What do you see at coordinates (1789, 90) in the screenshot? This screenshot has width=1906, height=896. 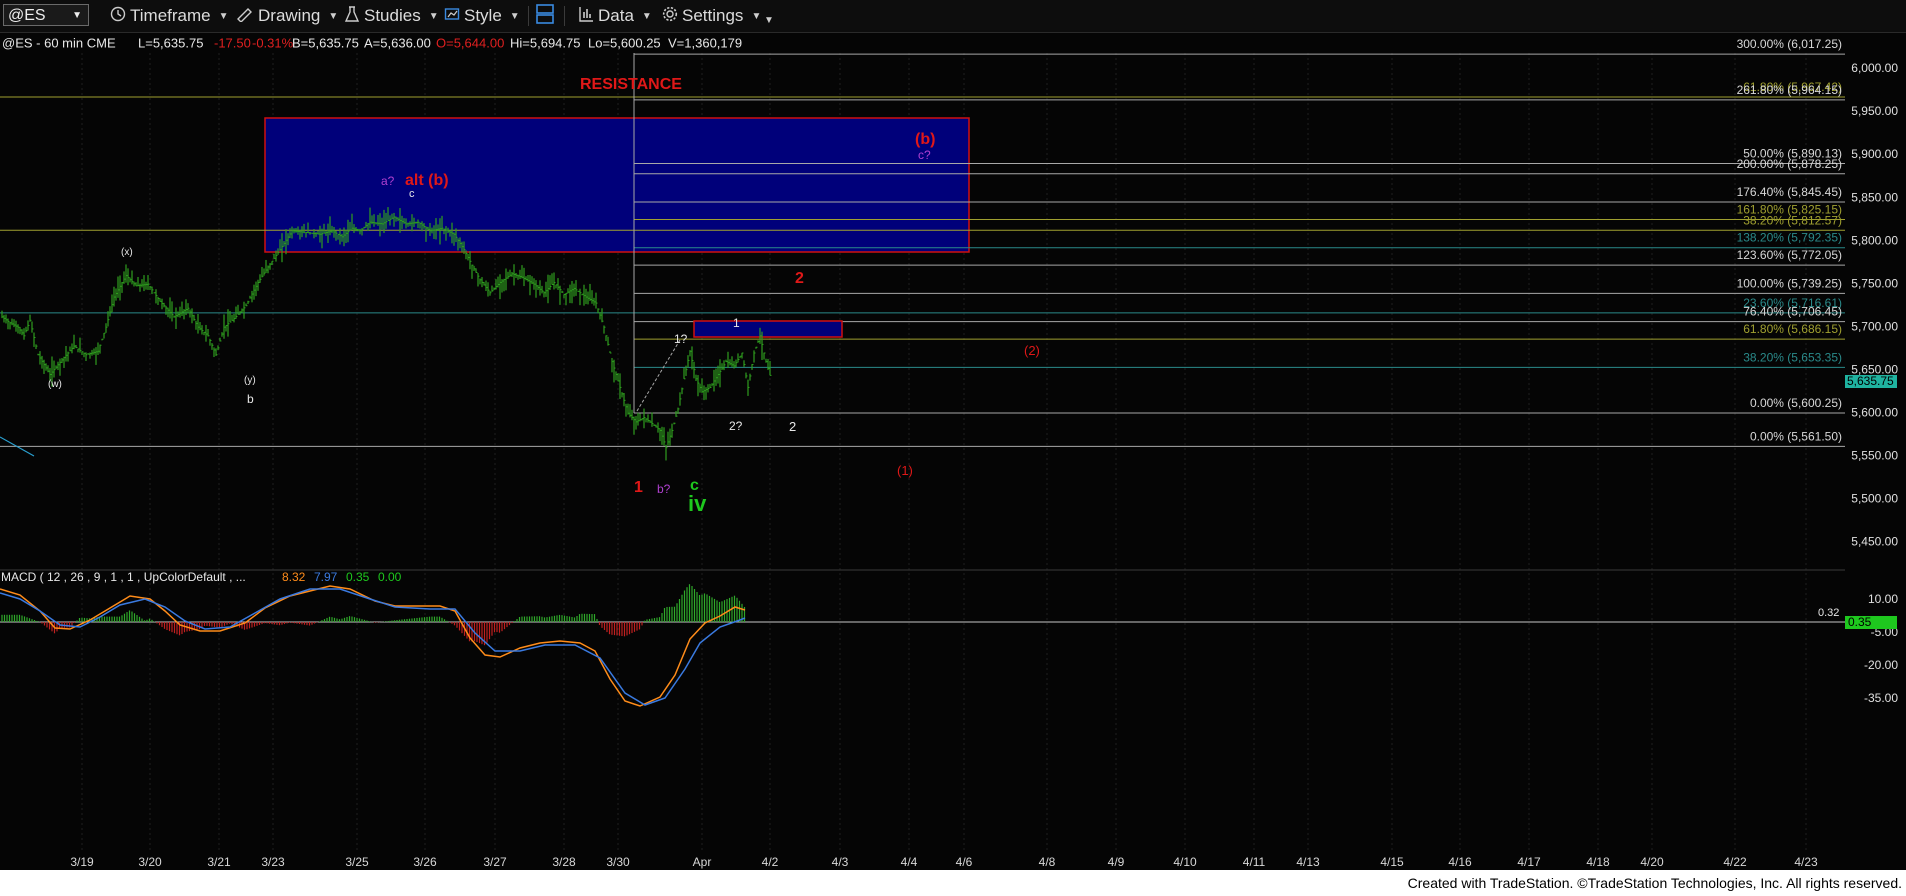 I see `fib-level-label: 261.80% (5,964.15)` at bounding box center [1789, 90].